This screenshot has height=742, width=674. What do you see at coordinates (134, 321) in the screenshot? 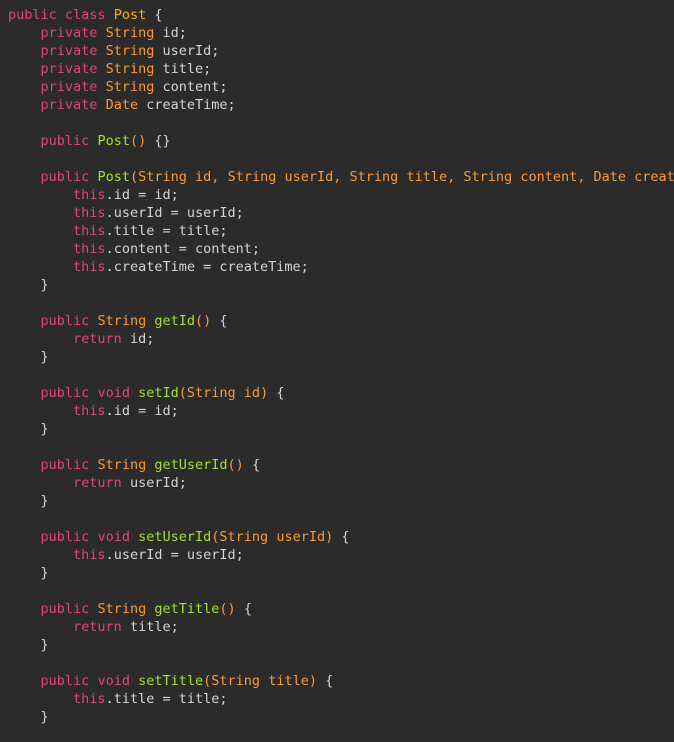
I see `code-line: public String getId() {` at bounding box center [134, 321].